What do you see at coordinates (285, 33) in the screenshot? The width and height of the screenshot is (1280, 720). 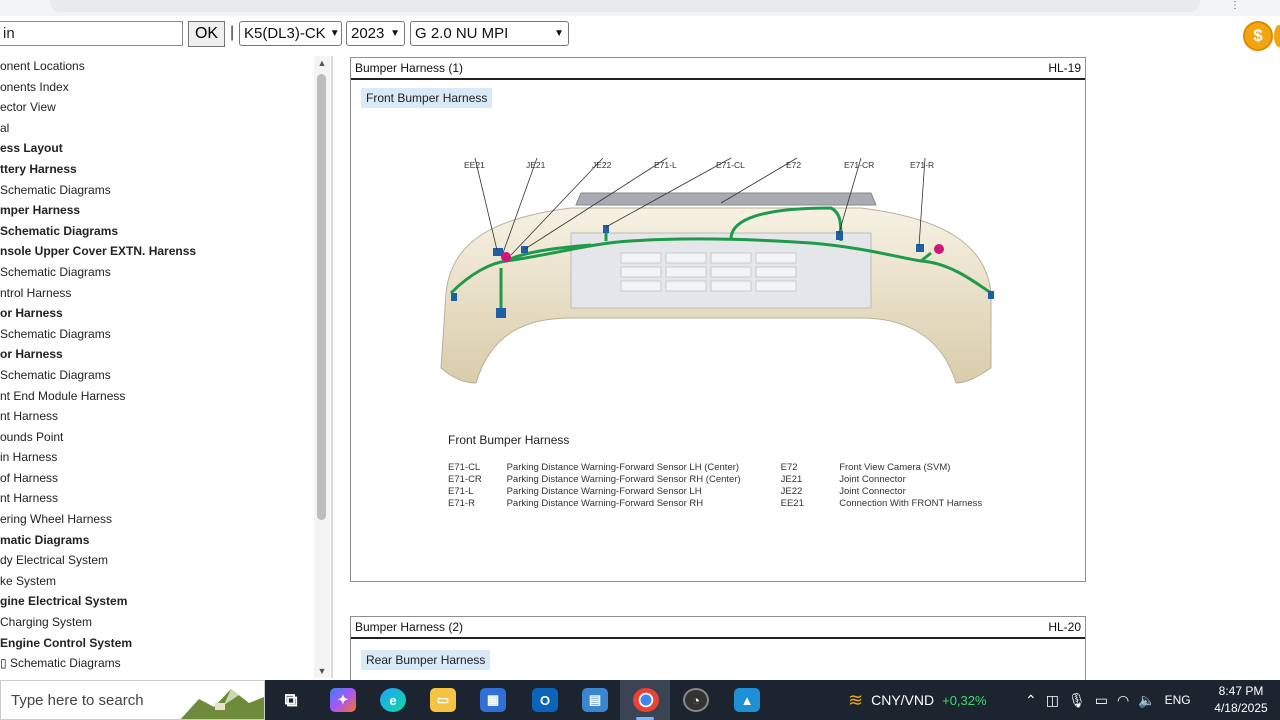 I see `model-select-value: K5(DL3)-CK` at bounding box center [285, 33].